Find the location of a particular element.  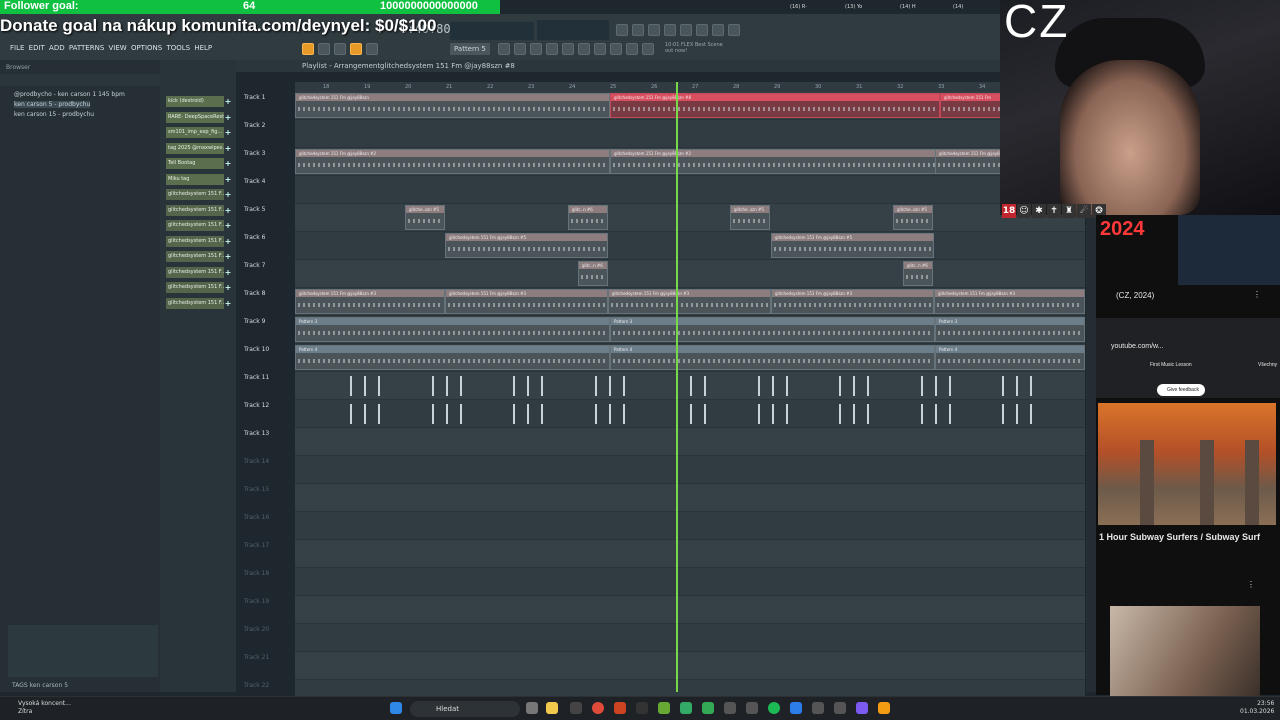

menu-edit: EDIT is located at coordinates (37, 48).